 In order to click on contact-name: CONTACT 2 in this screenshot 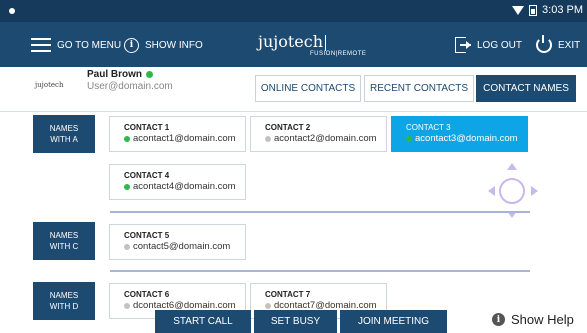, I will do `click(288, 127)`.